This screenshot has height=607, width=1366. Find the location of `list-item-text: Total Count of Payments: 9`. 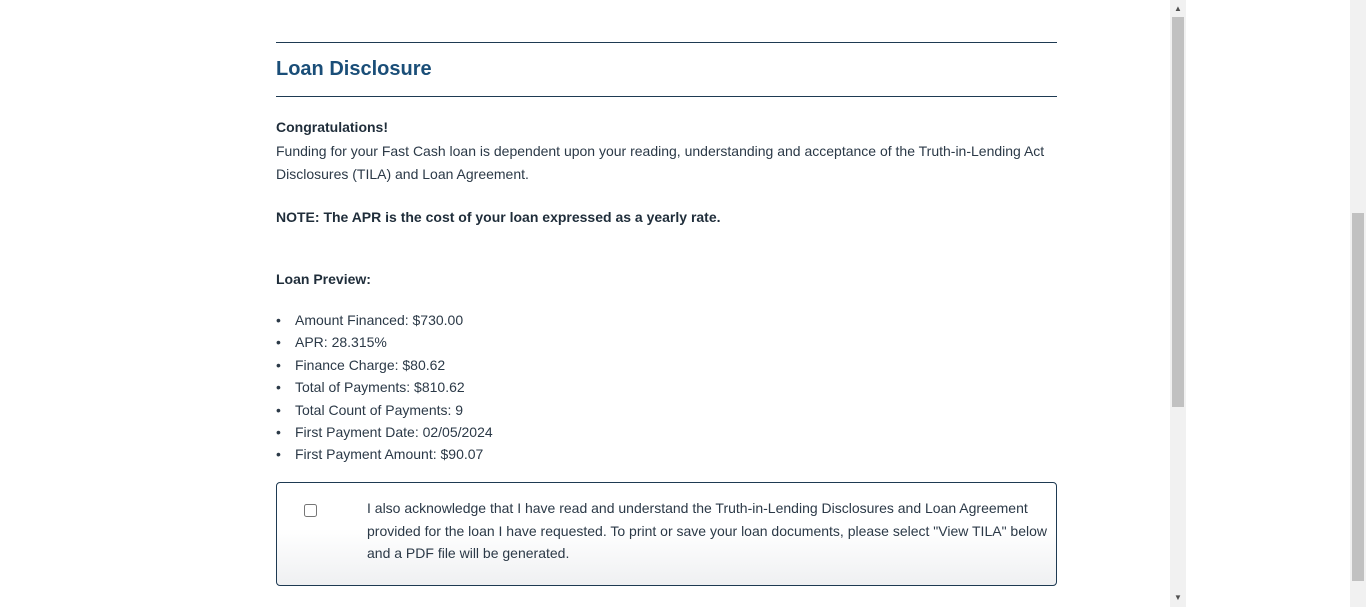

list-item-text: Total Count of Payments: 9 is located at coordinates (379, 409).